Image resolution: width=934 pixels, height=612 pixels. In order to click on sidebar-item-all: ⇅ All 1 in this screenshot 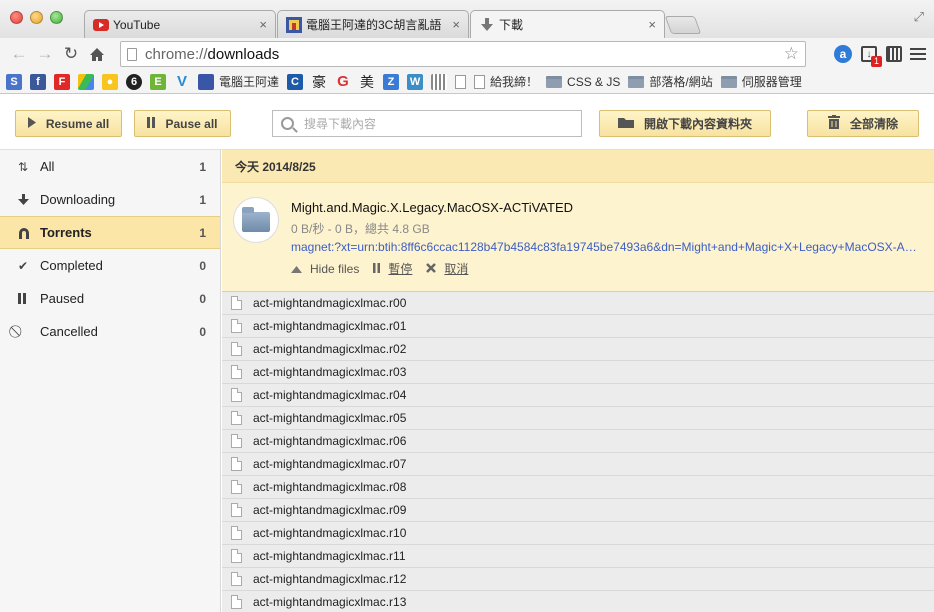, I will do `click(110, 166)`.